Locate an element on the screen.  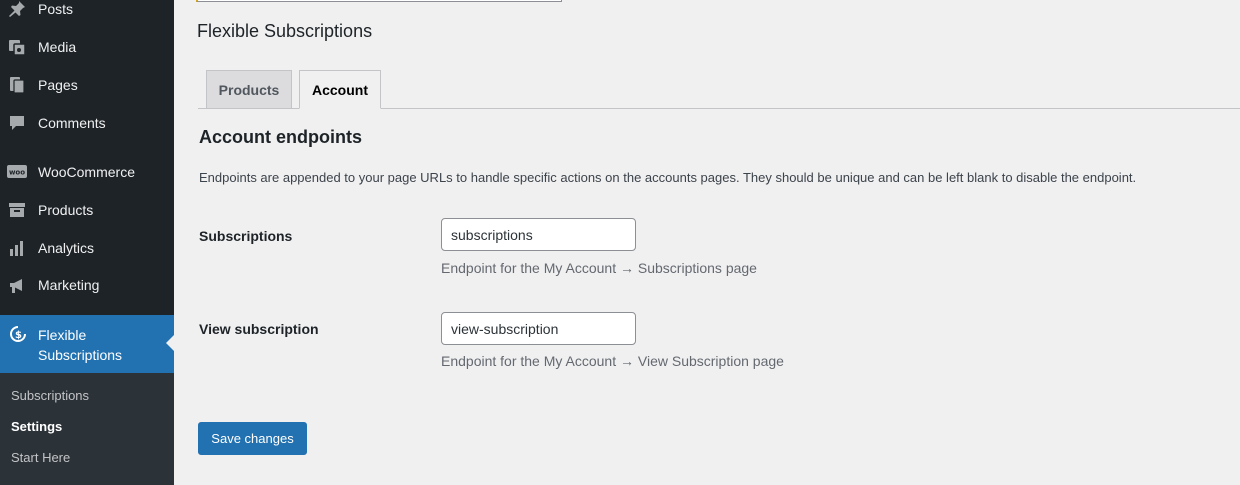
submenu-item-settings: Settings is located at coordinates (36, 426).